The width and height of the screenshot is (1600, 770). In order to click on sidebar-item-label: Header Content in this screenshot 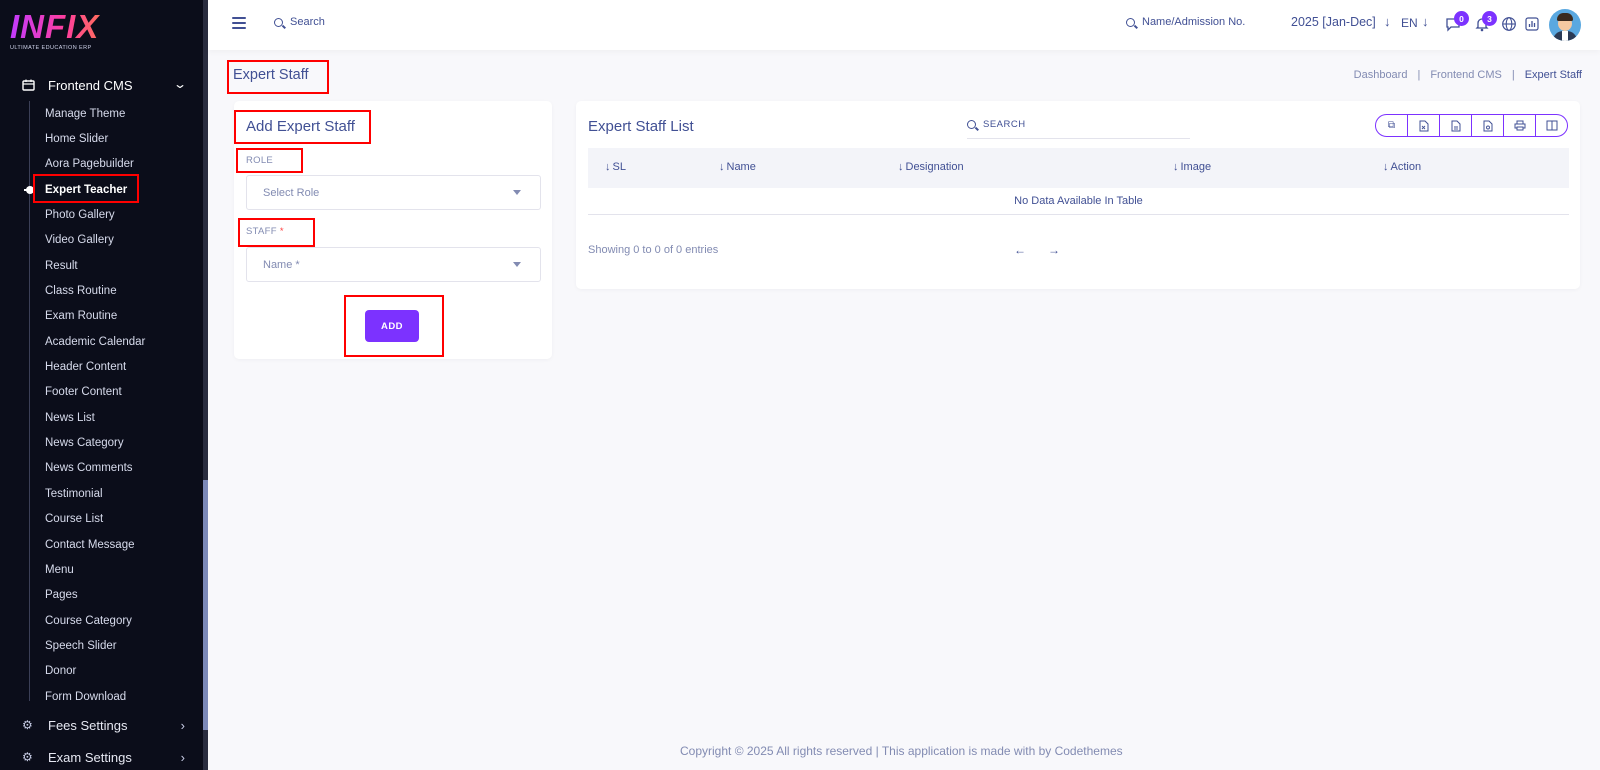, I will do `click(86, 367)`.